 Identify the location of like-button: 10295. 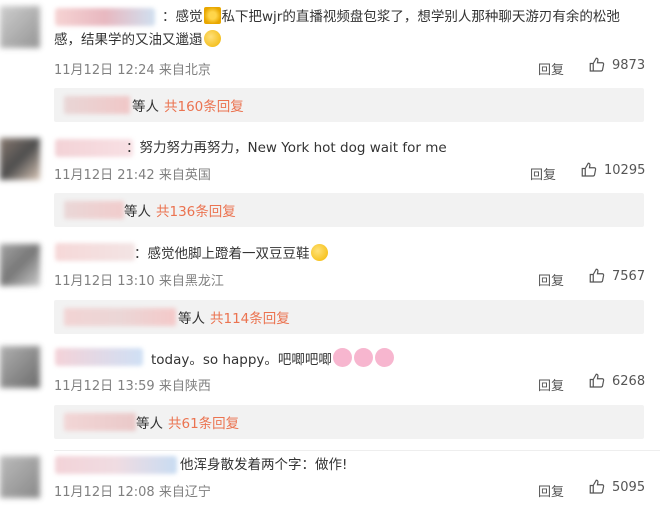
(612, 170).